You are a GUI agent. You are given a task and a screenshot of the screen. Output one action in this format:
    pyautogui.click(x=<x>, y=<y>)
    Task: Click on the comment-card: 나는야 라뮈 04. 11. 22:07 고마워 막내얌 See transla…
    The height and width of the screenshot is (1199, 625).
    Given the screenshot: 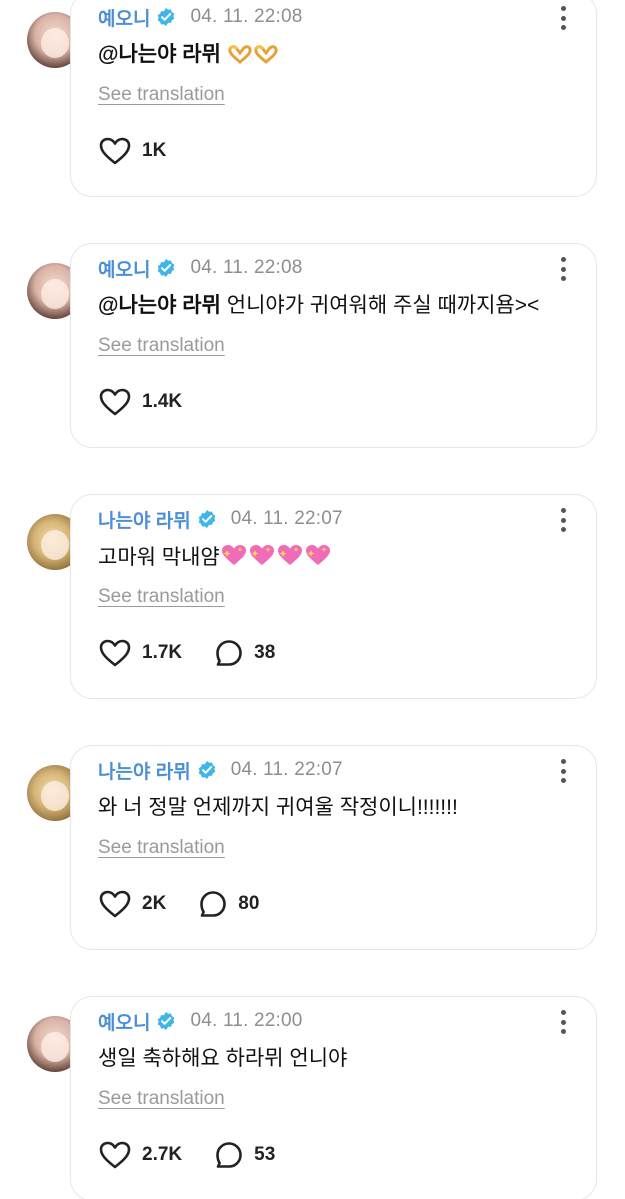 What is the action you would take?
    pyautogui.click(x=333, y=596)
    